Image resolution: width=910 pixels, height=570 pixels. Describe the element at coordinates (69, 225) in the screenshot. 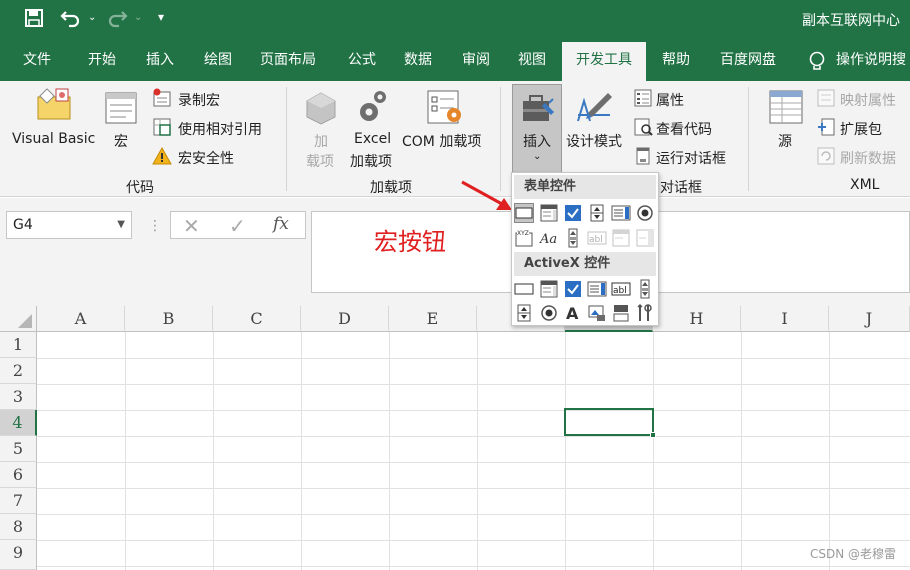

I see `name-box: G4 ▼` at that location.